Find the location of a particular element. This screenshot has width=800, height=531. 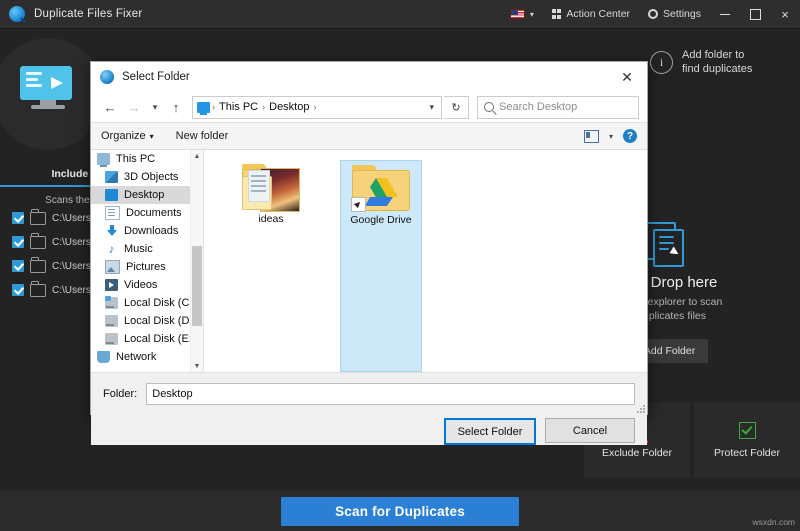

dialog-title: Select Folder is located at coordinates (156, 77).